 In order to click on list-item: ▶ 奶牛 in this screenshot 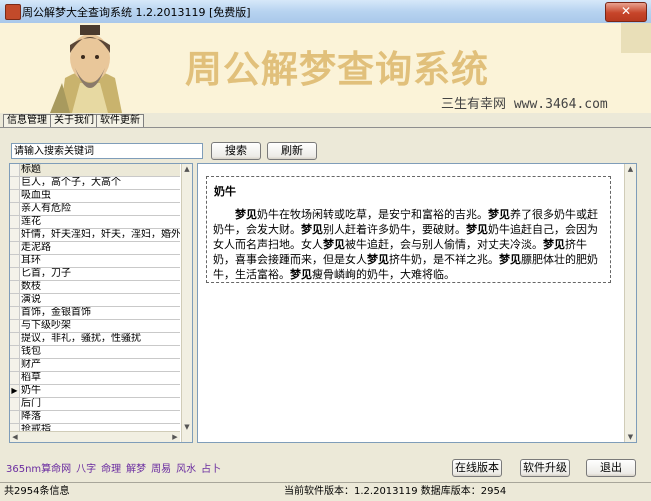, I will do `click(95, 391)`.